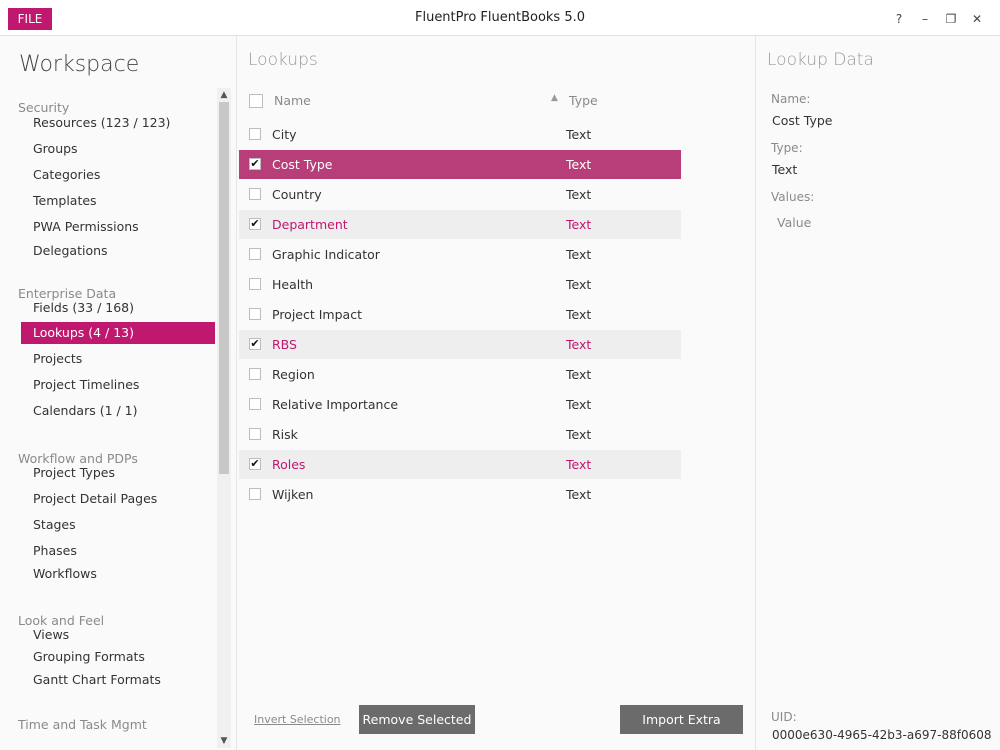 This screenshot has height=750, width=1000. I want to click on table-row: Relative Importance Text, so click(460, 404).